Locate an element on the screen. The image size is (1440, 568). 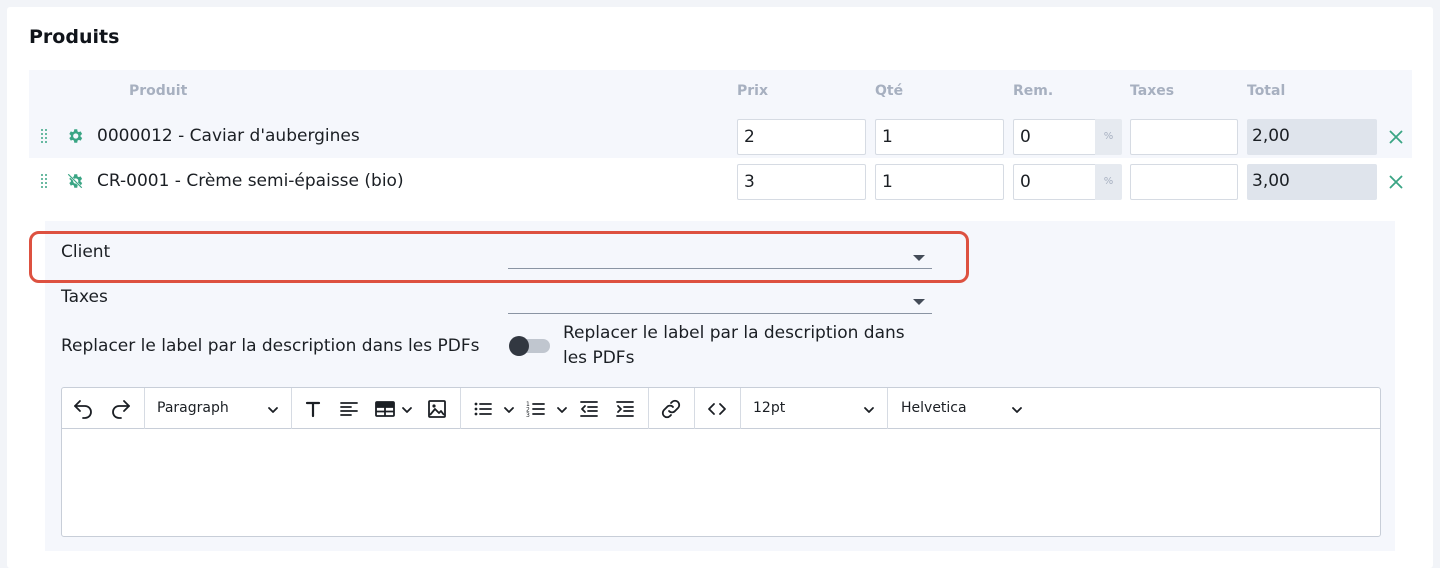
taxes-label: Taxes is located at coordinates (84, 297).